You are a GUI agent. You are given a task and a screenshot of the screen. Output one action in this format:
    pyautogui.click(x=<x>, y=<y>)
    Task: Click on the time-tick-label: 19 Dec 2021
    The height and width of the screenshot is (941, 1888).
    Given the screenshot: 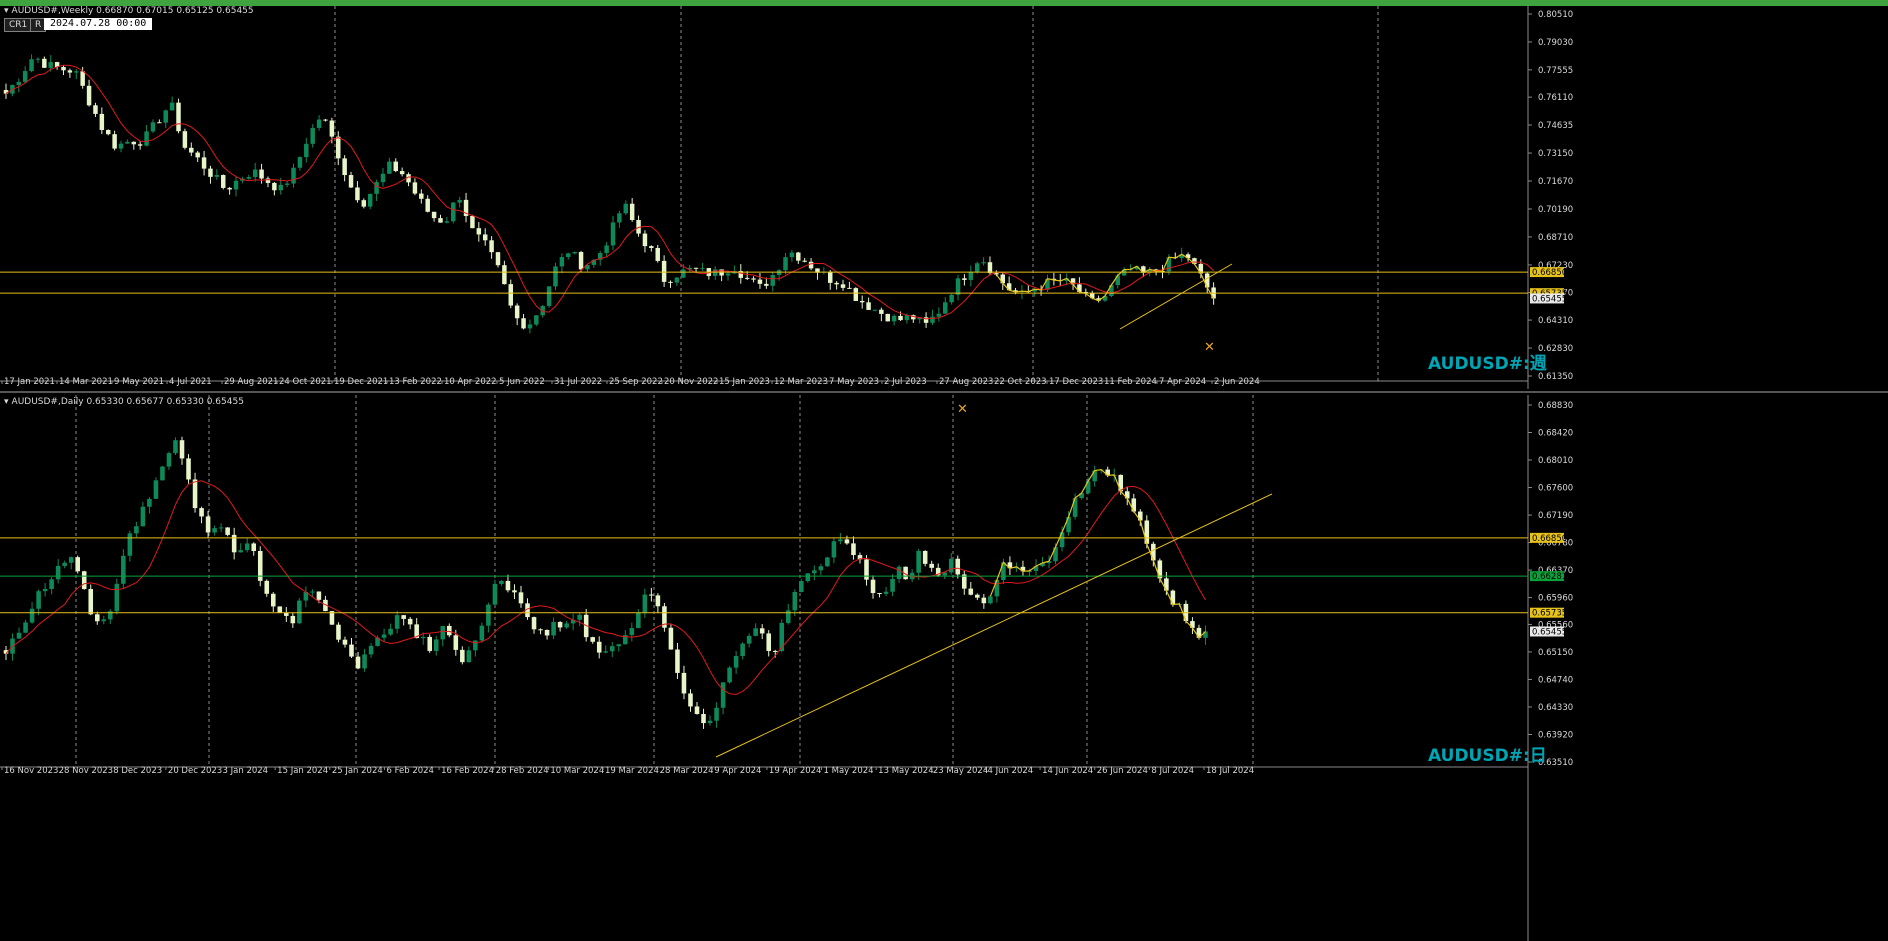 What is the action you would take?
    pyautogui.click(x=361, y=382)
    